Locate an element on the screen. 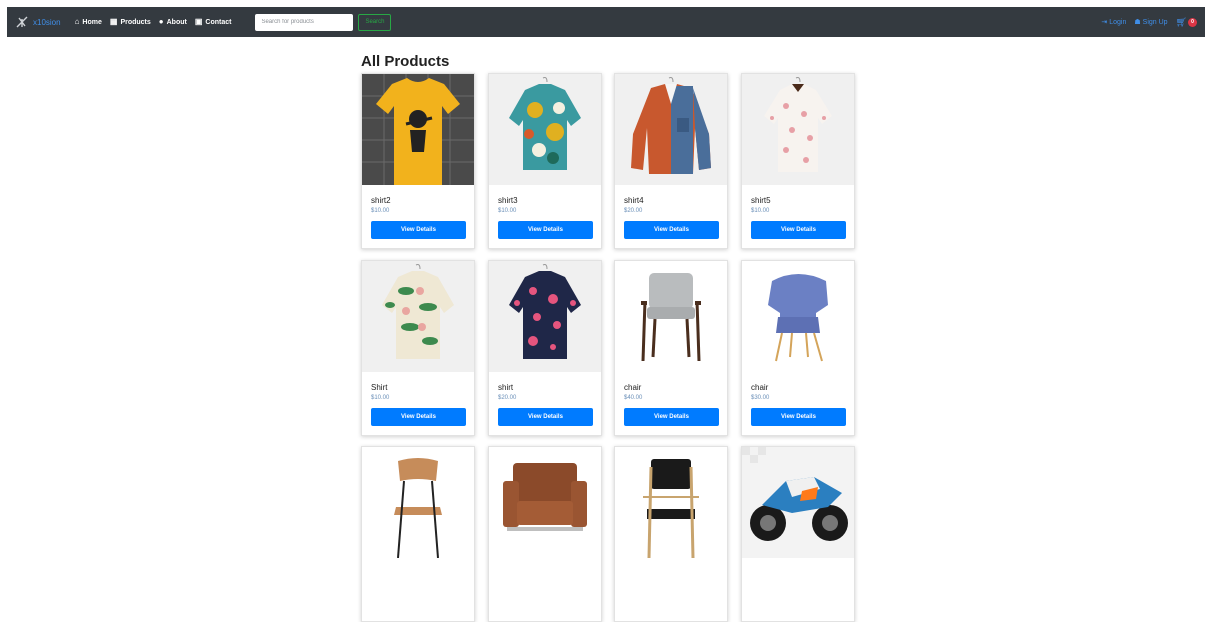 The width and height of the screenshot is (1205, 622). cart-count-badge: 0 is located at coordinates (1192, 22).